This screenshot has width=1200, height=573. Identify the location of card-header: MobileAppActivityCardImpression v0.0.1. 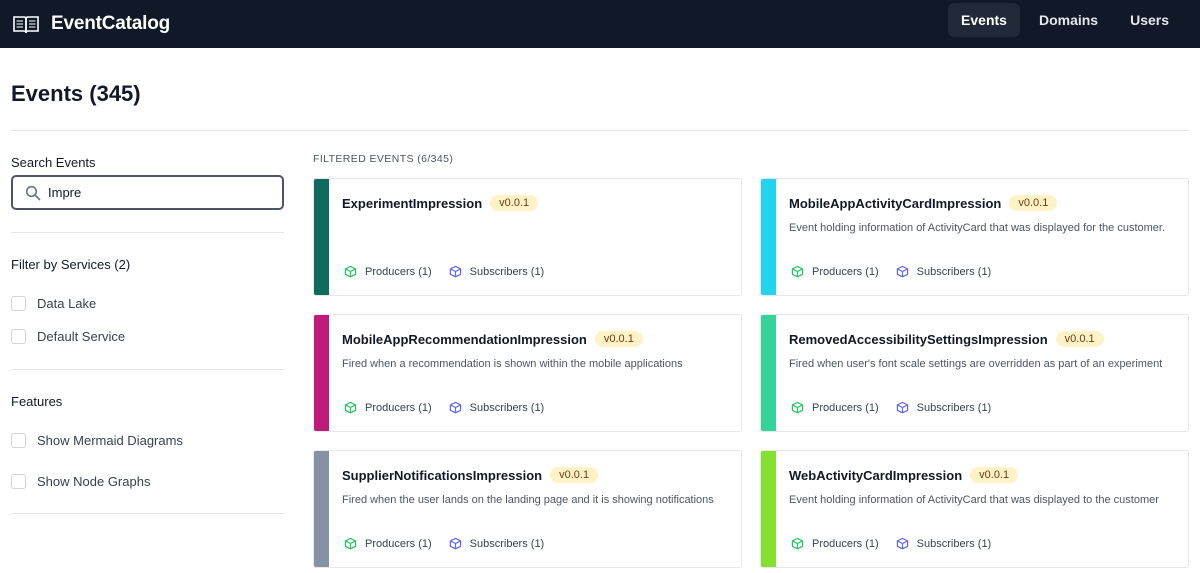
(923, 203).